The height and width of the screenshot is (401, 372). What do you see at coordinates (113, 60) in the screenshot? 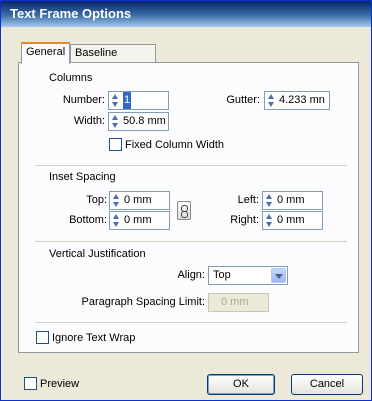
I see `tab-baseline-options: Baseline Options` at bounding box center [113, 60].